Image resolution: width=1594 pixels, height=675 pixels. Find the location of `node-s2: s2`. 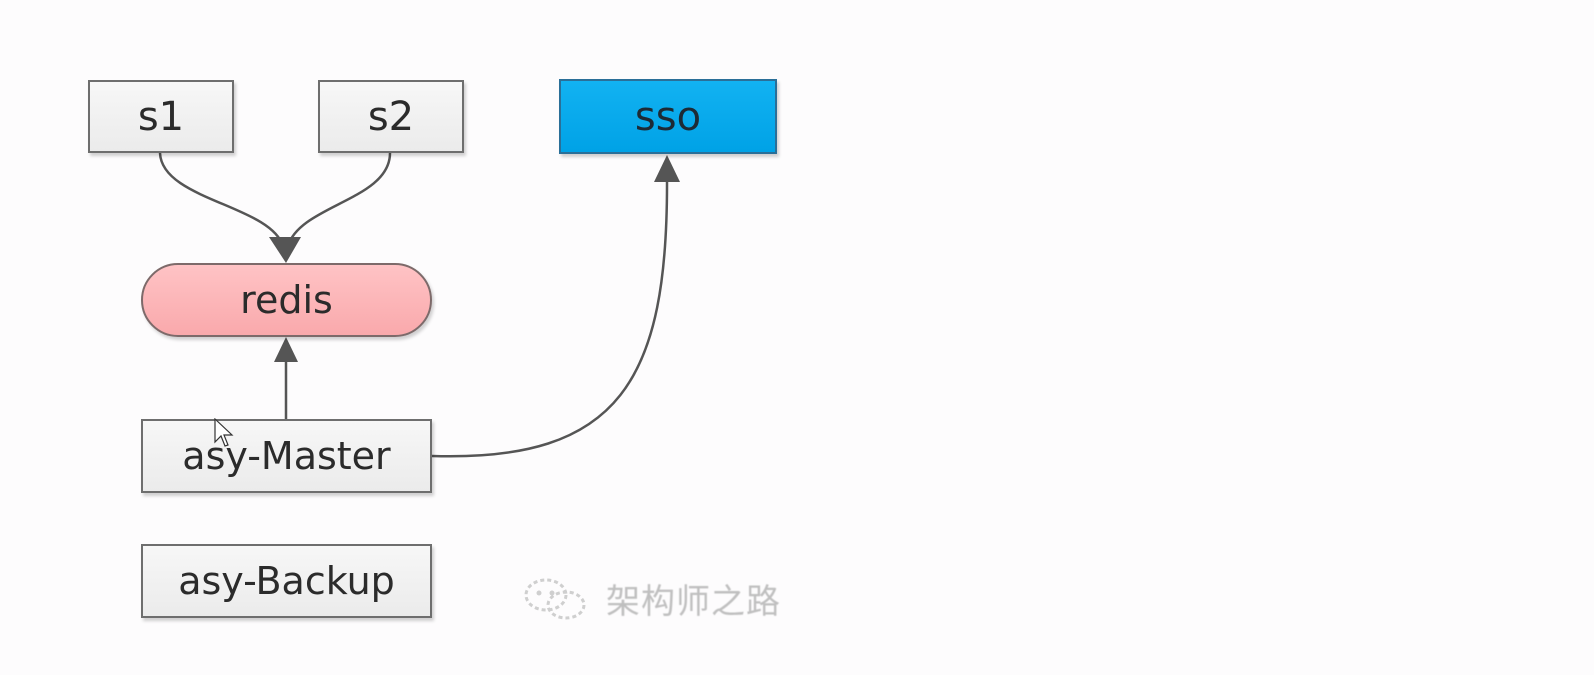

node-s2: s2 is located at coordinates (391, 116).